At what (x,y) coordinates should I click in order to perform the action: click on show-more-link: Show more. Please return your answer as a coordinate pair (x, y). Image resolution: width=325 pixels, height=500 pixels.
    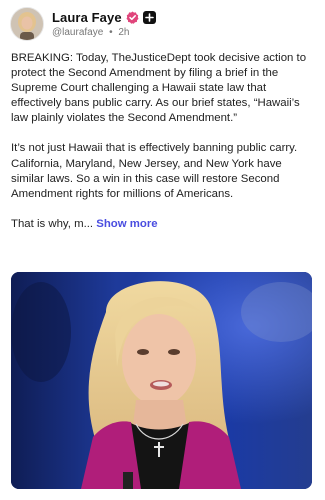
    Looking at the image, I should click on (126, 224).